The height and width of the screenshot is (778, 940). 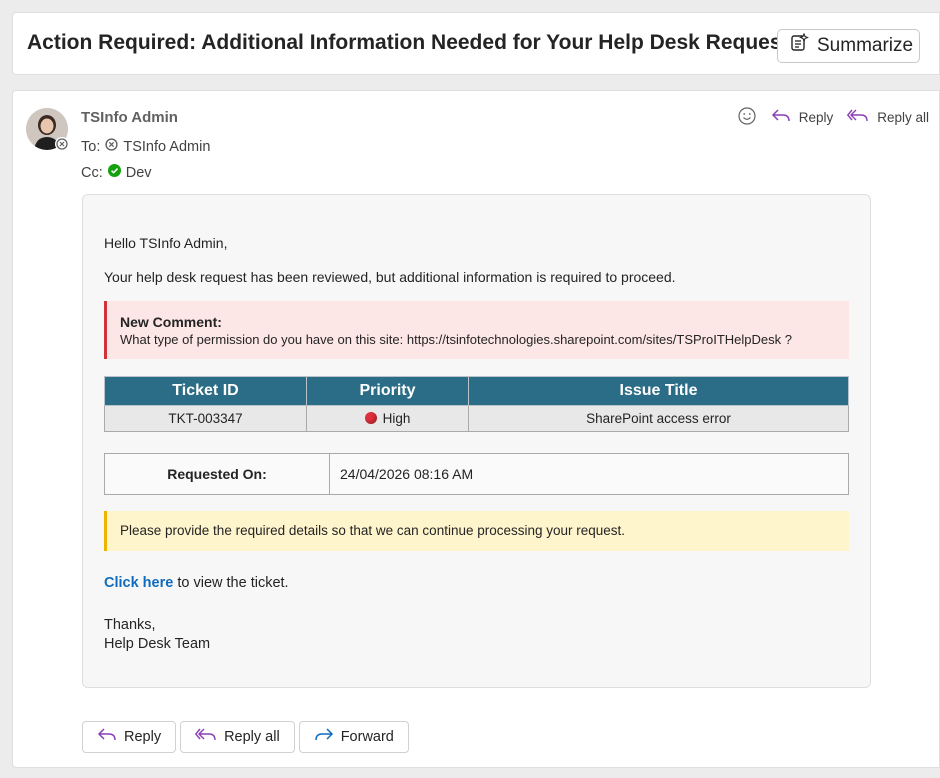 What do you see at coordinates (217, 474) in the screenshot?
I see `requested-label: Requested On:` at bounding box center [217, 474].